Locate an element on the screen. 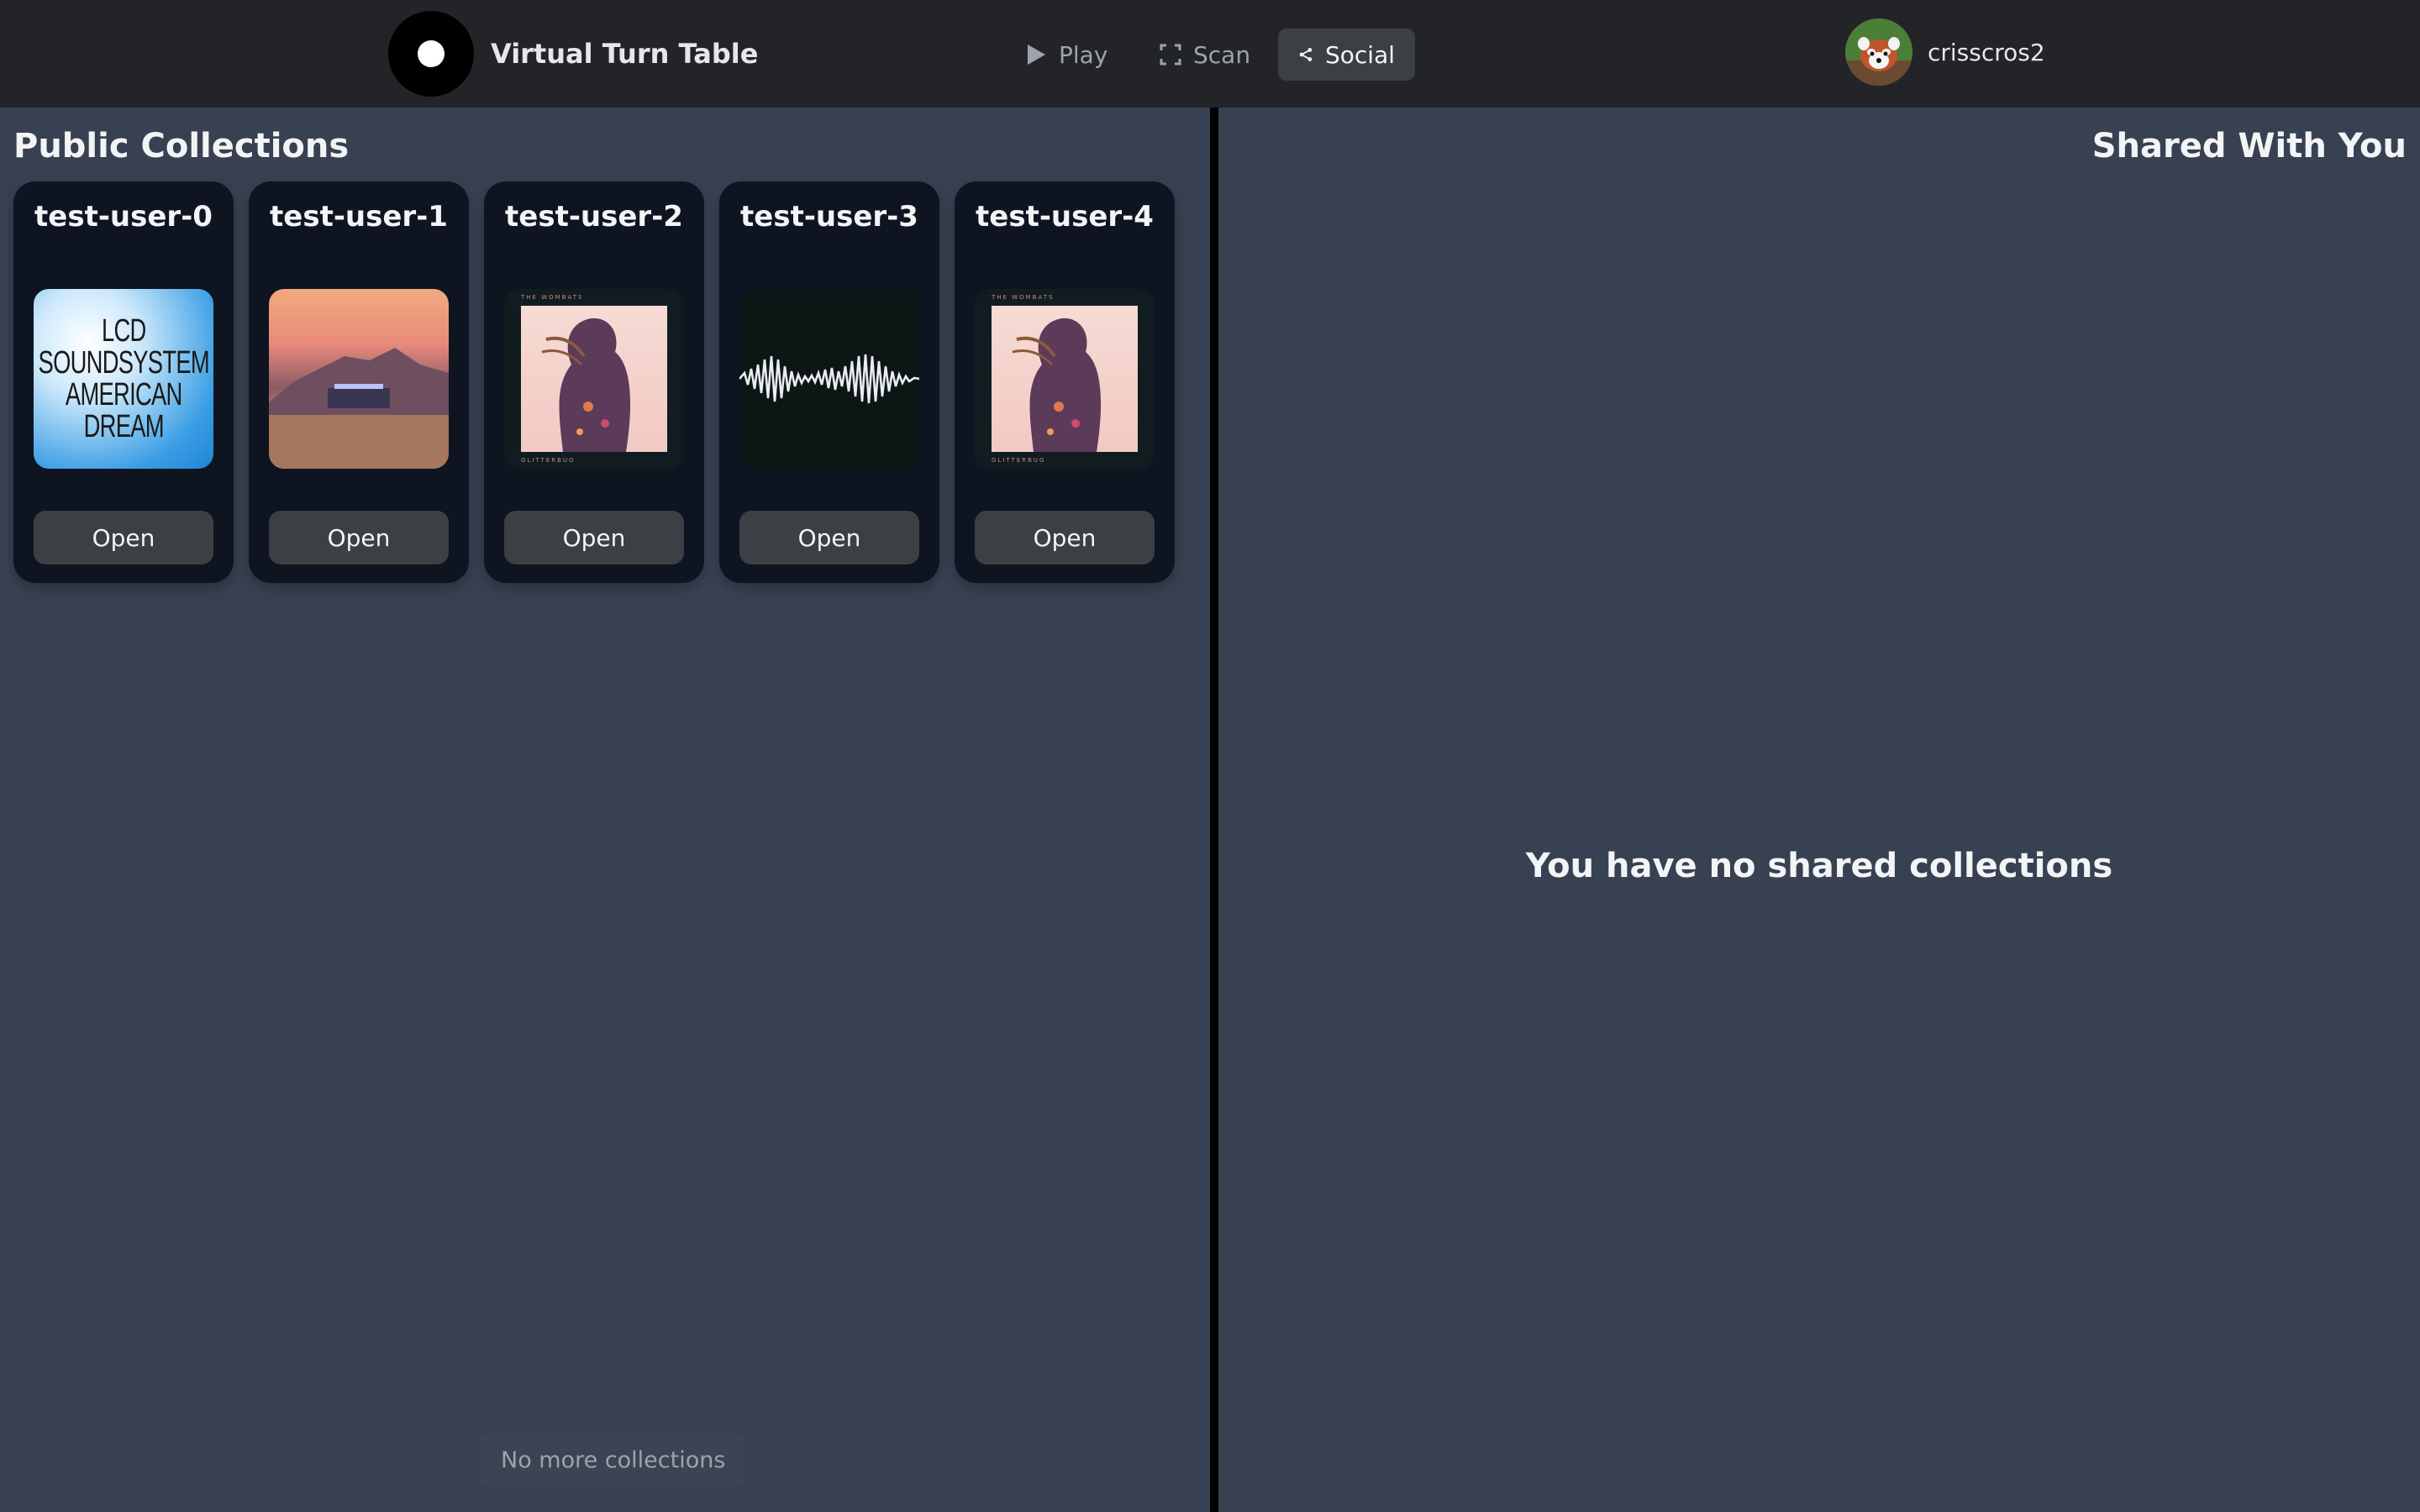  share-icon is located at coordinates (1306, 54).